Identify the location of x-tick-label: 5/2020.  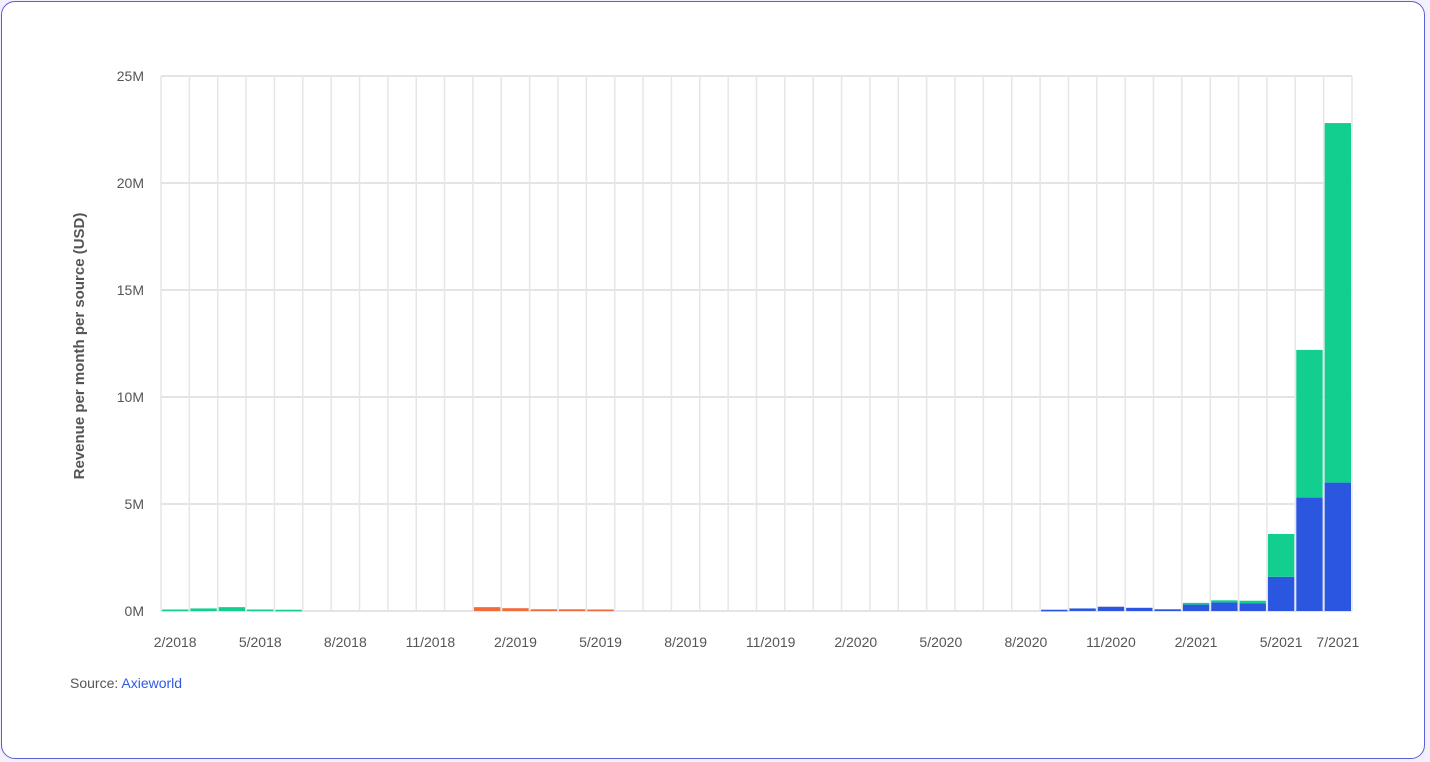
(940, 642).